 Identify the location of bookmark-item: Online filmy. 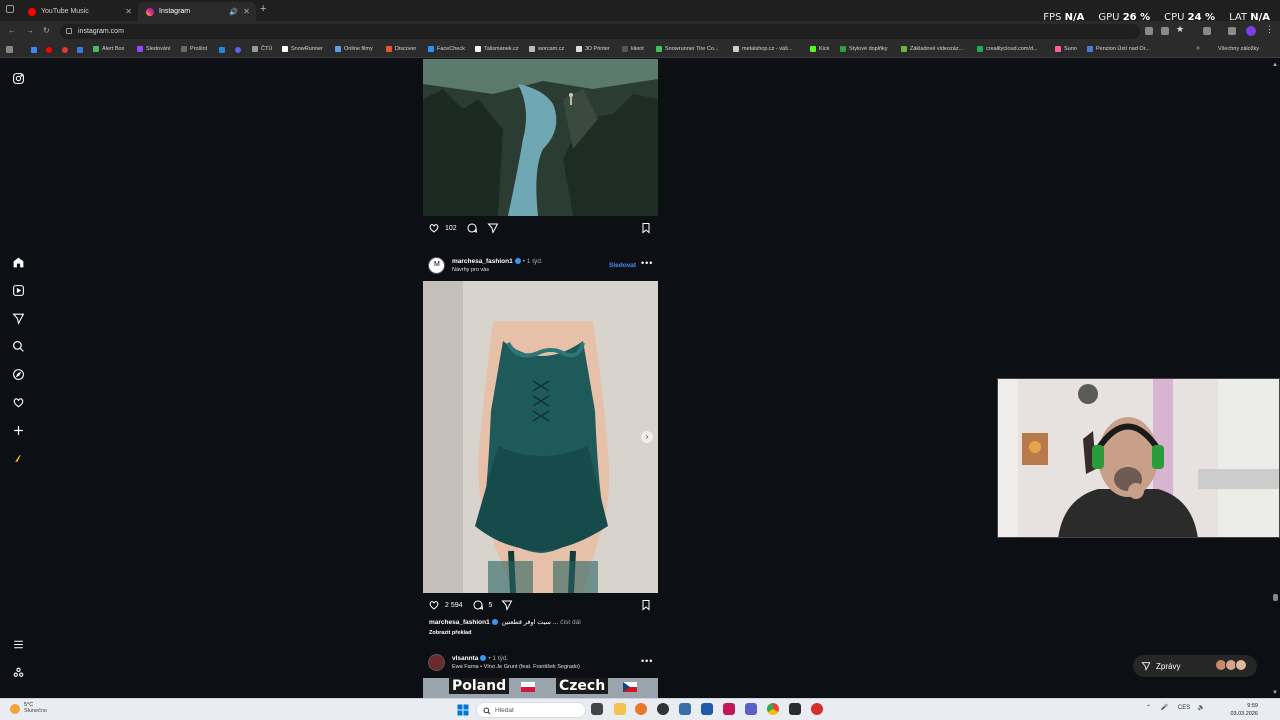
(354, 49).